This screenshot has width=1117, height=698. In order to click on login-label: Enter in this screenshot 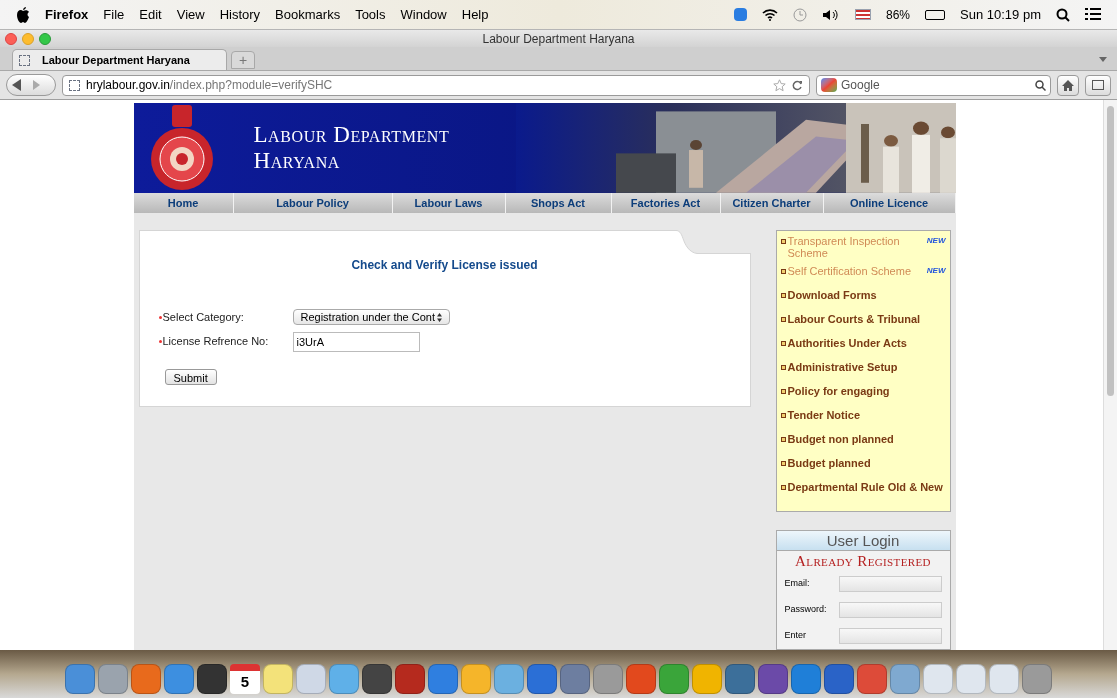, I will do `click(795, 636)`.